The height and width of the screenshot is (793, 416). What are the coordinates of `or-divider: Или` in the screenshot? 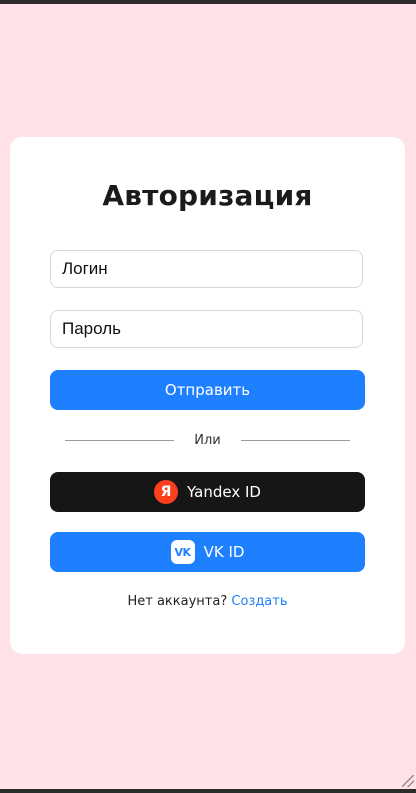 It's located at (208, 440).